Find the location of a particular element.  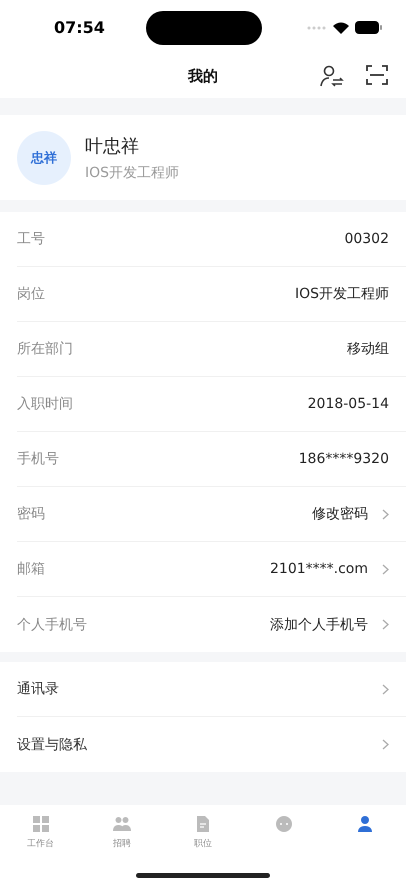

tab-label: 招聘 is located at coordinates (121, 843).